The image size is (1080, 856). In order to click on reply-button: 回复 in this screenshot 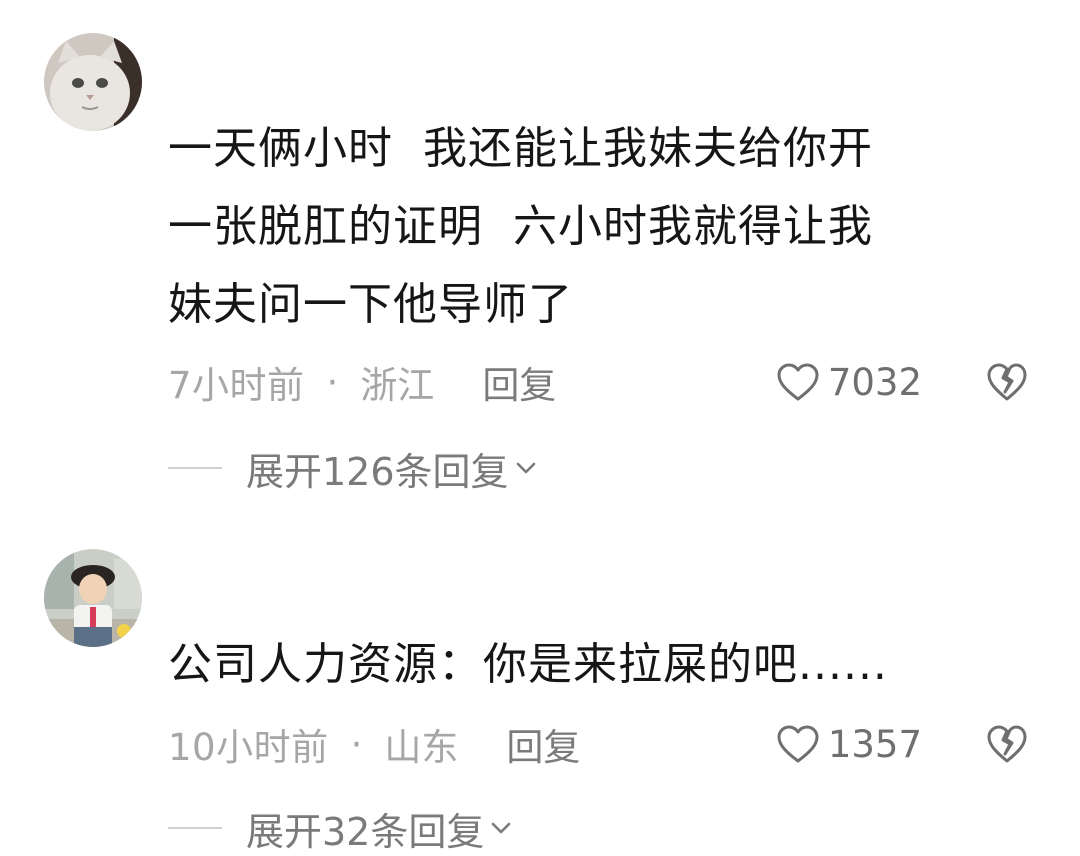, I will do `click(543, 744)`.